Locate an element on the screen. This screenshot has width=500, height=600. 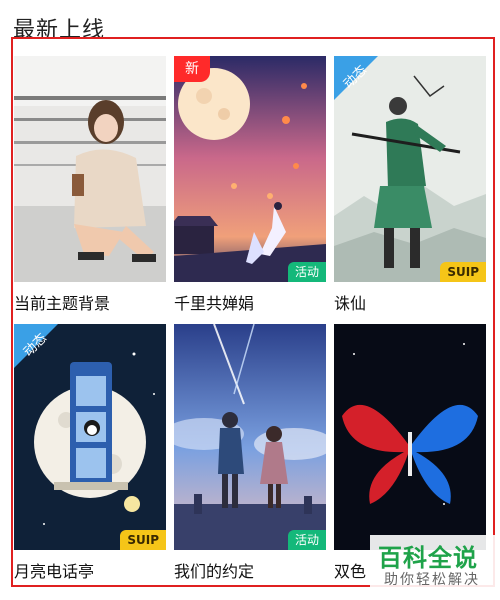
theme-thumbnail: 活动 is located at coordinates (250, 437).